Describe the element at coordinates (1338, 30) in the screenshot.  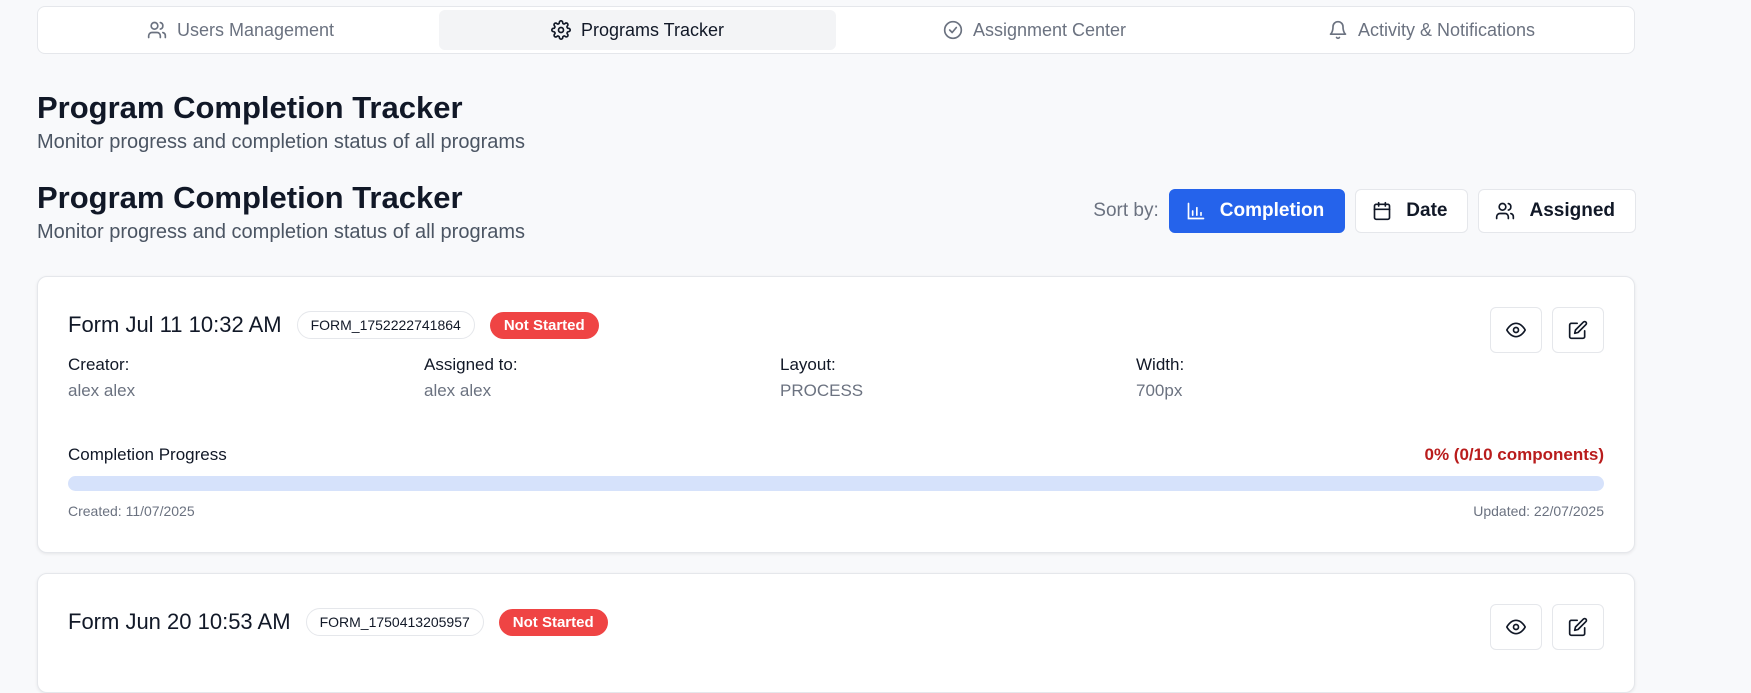
I see `bell-icon` at that location.